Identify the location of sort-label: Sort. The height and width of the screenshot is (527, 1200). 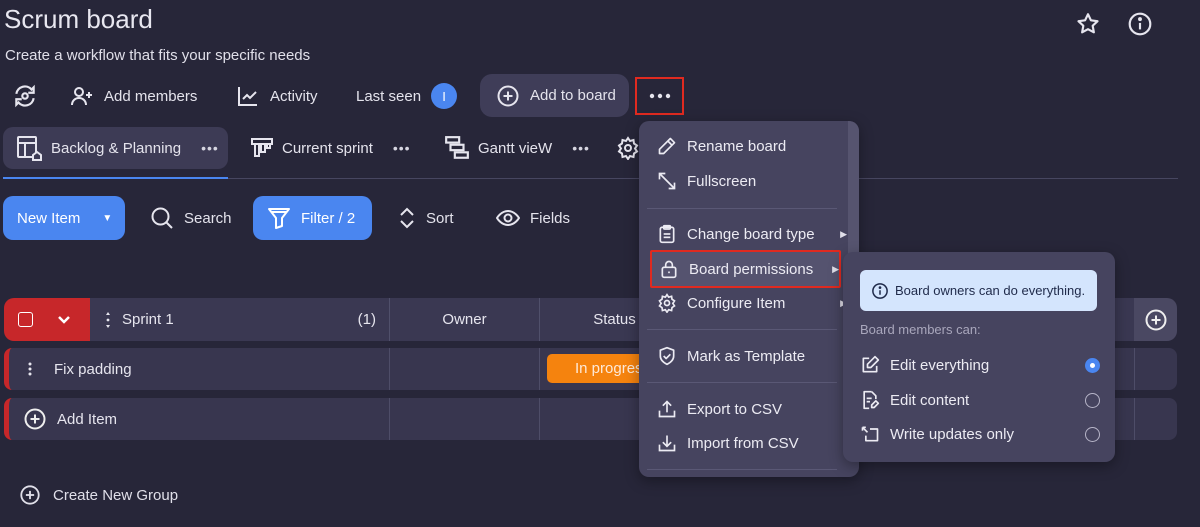
(440, 218).